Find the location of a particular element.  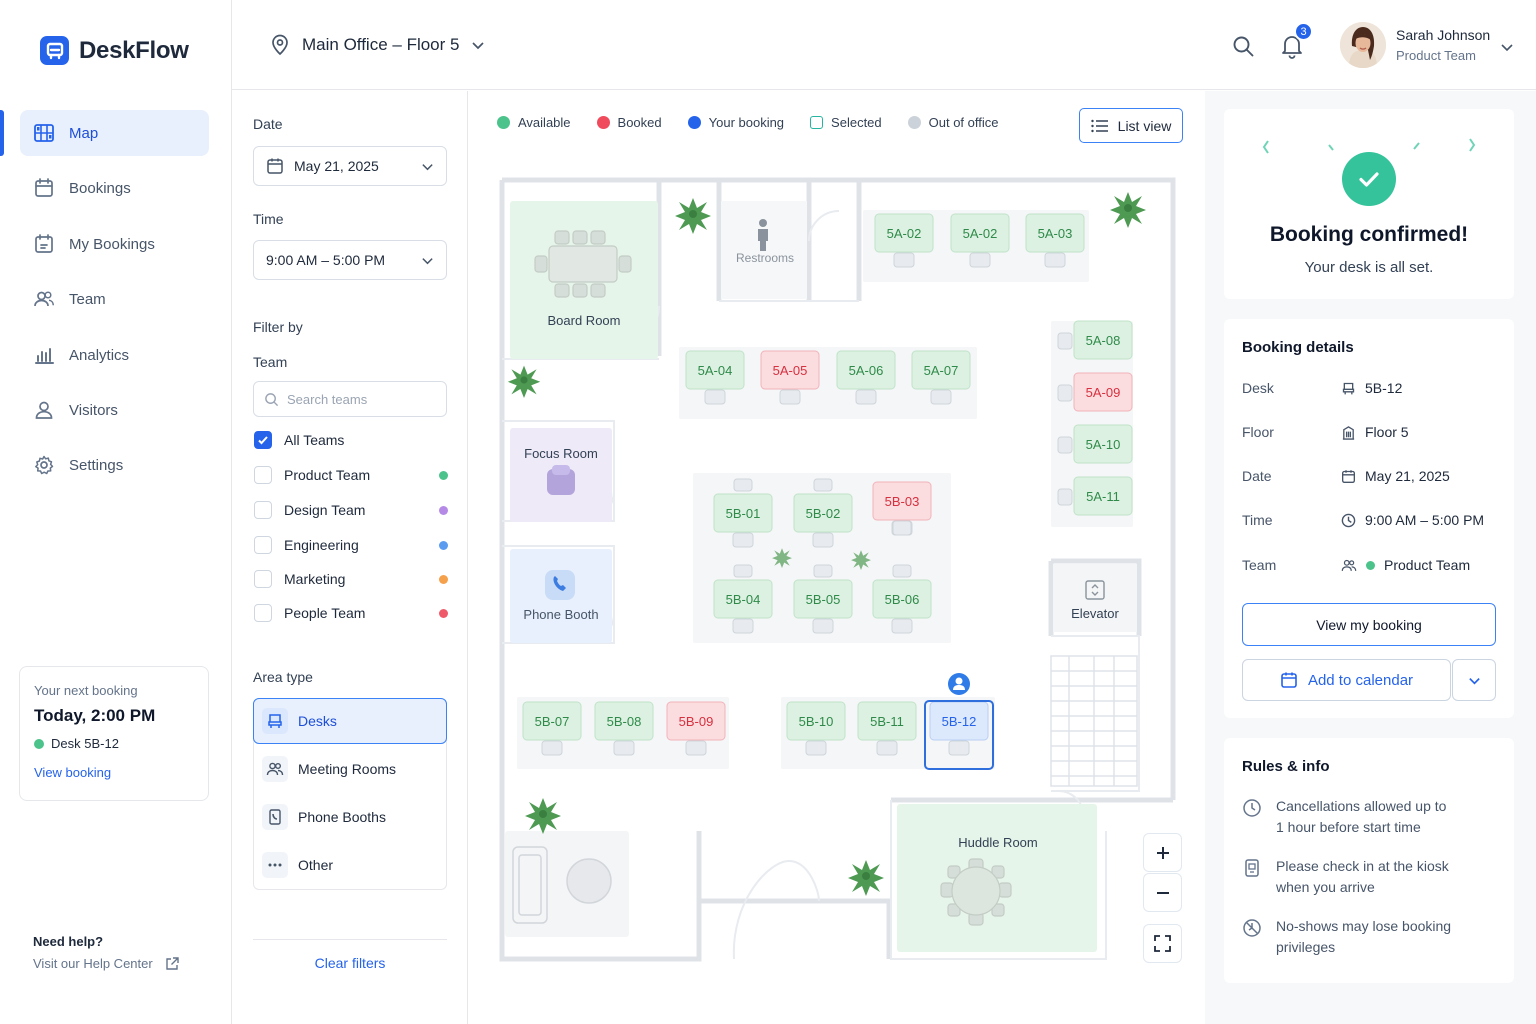

add-to-calendar-button: Add to calendar is located at coordinates (1346, 680).